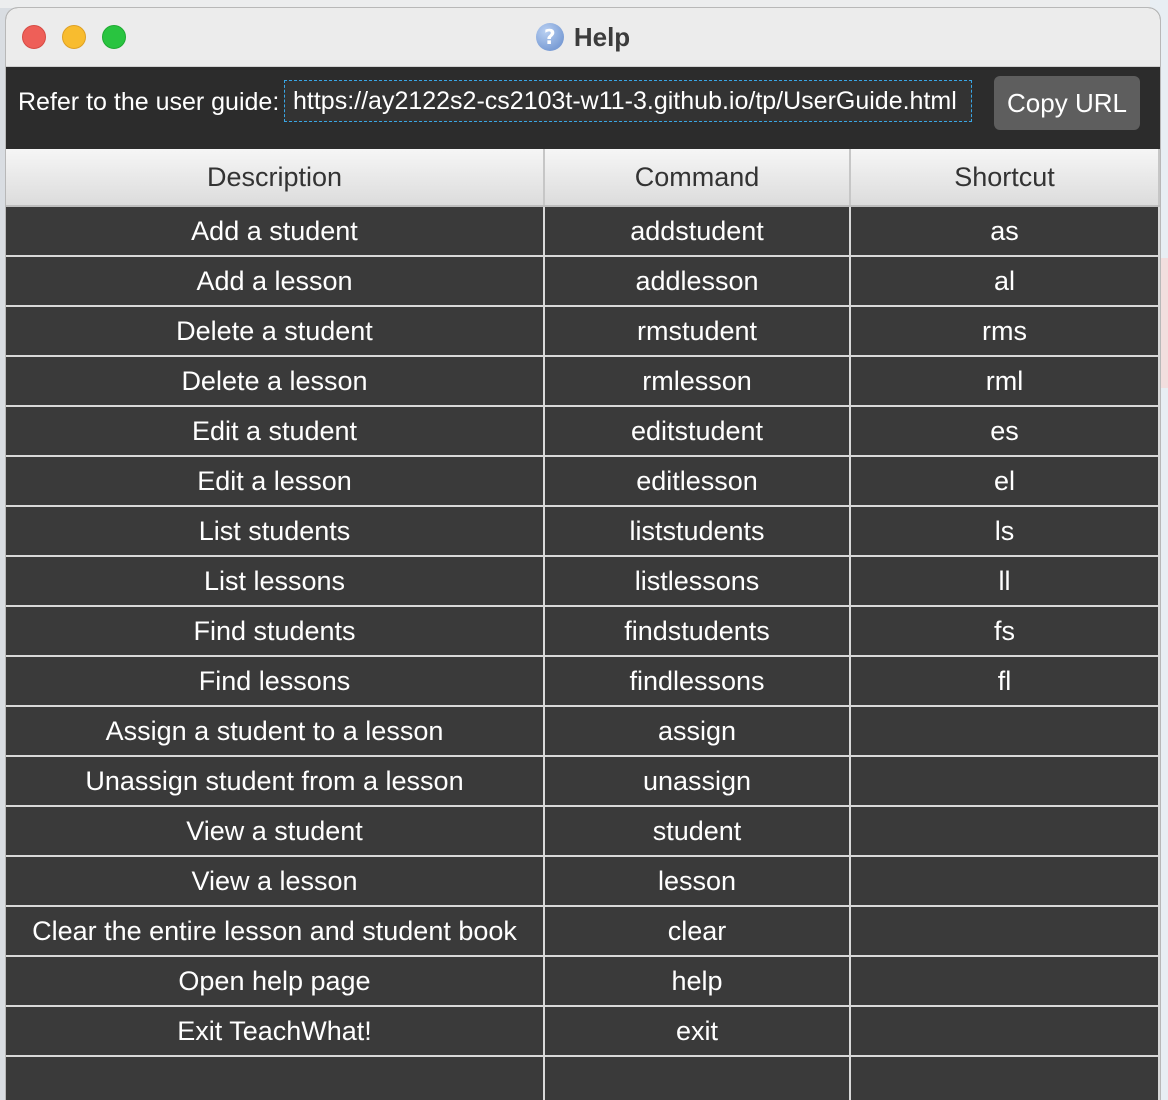  I want to click on table-row: List lessons listlessons ll, so click(583, 582).